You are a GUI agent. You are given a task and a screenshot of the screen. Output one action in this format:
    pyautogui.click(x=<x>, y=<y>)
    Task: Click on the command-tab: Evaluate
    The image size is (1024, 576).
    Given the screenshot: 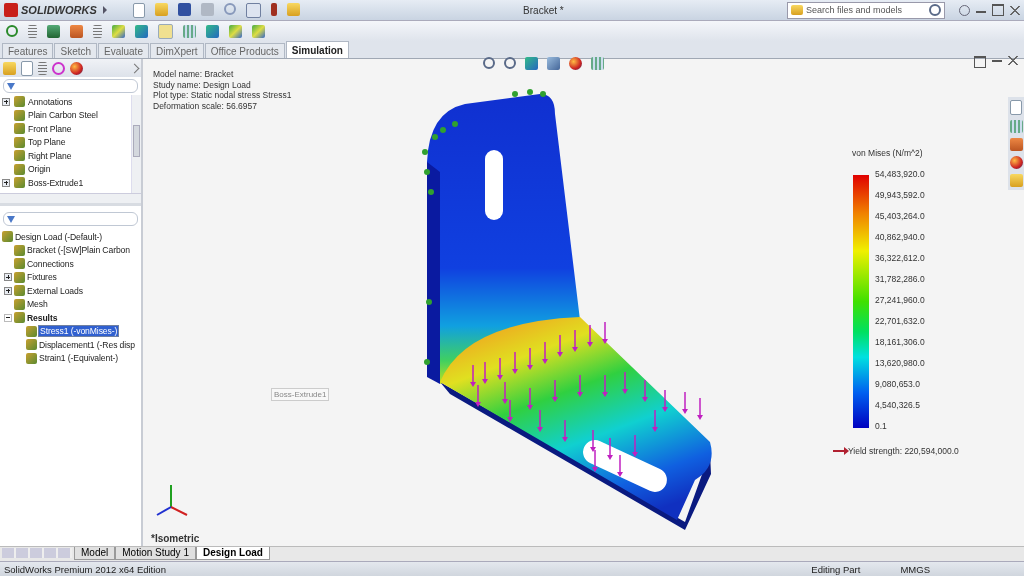 What is the action you would take?
    pyautogui.click(x=123, y=50)
    